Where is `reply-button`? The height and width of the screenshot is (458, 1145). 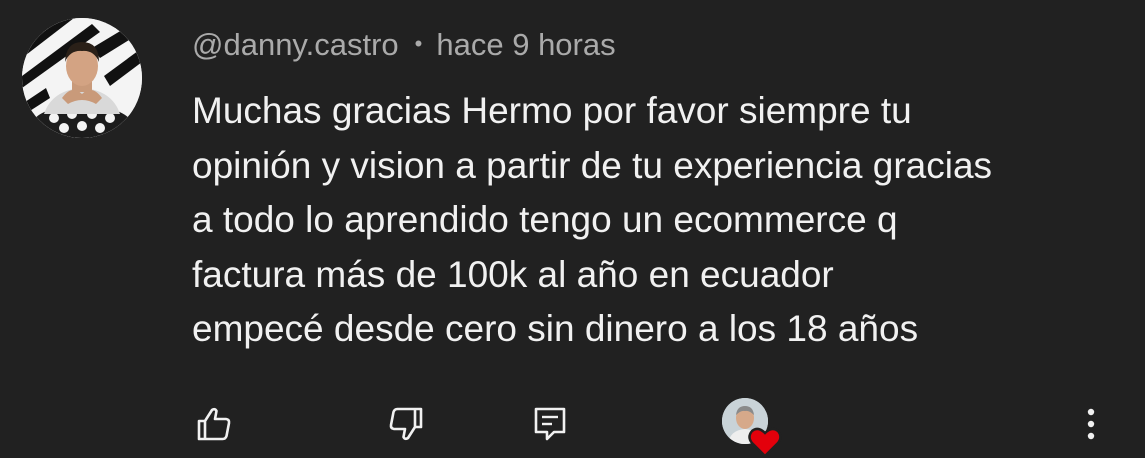
reply-button is located at coordinates (550, 424).